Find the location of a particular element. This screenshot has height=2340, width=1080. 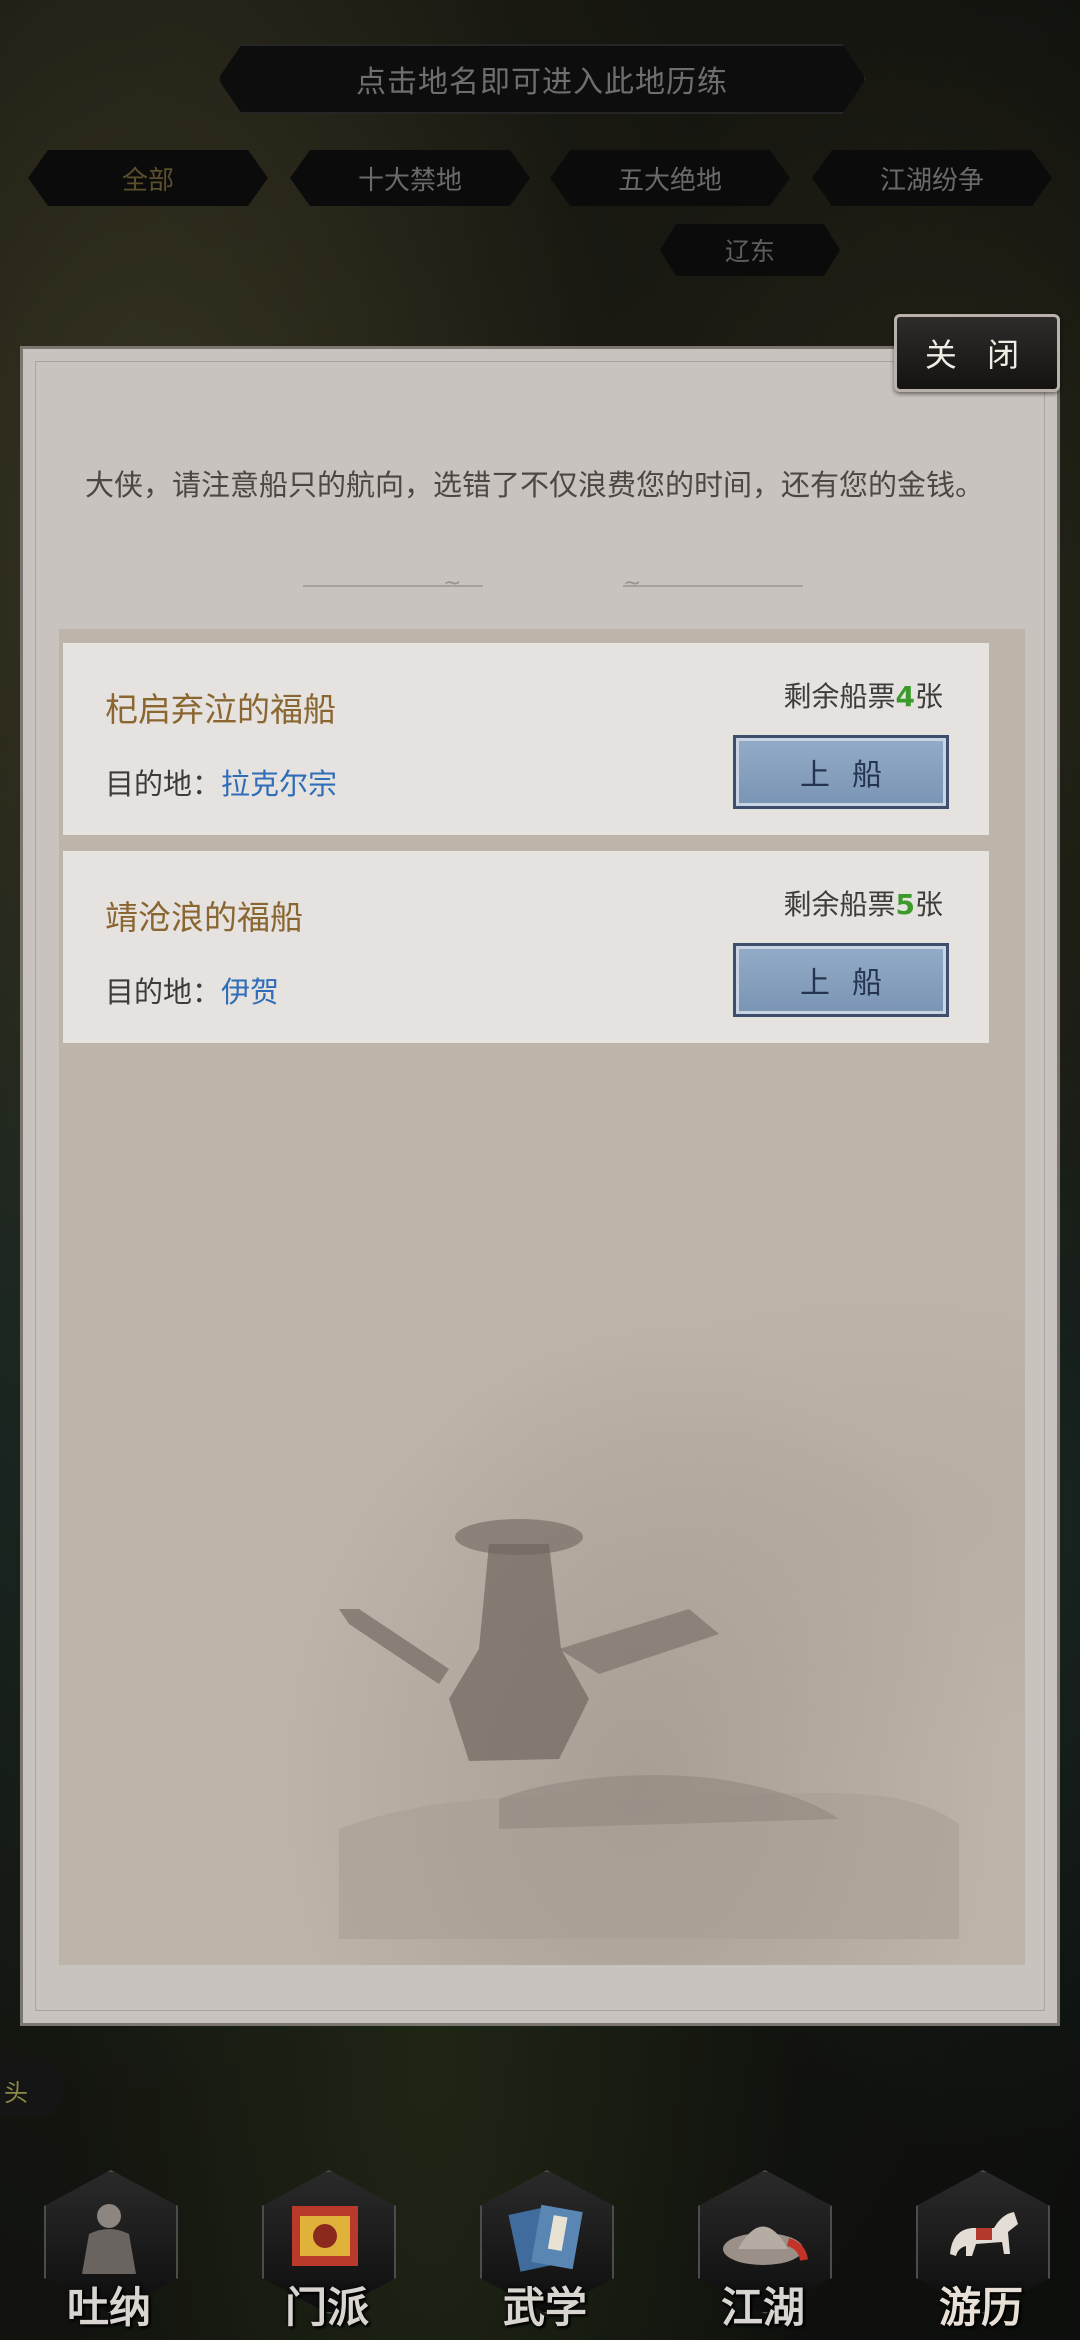

nav-sect: 门派 is located at coordinates (327, 2252).